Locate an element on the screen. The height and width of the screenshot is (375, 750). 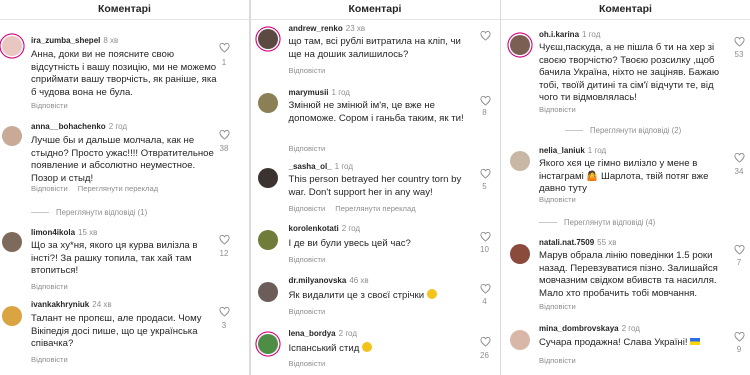
comment-username: limon4ikola is located at coordinates (53, 232).